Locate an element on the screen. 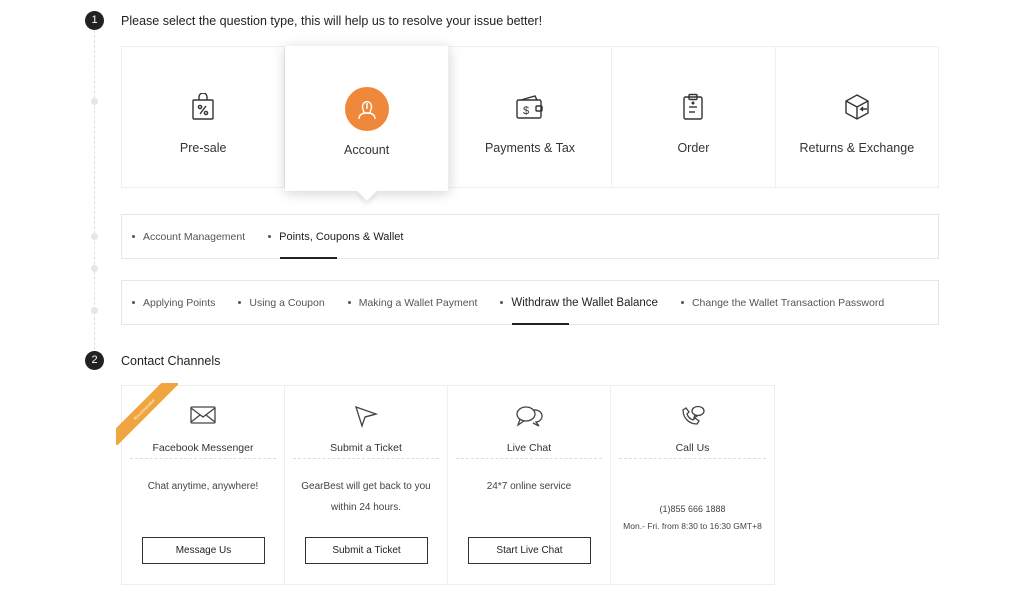 The width and height of the screenshot is (1024, 594). topic-change-wallet-password: Change the Wallet Transaction Password is located at coordinates (782, 302).